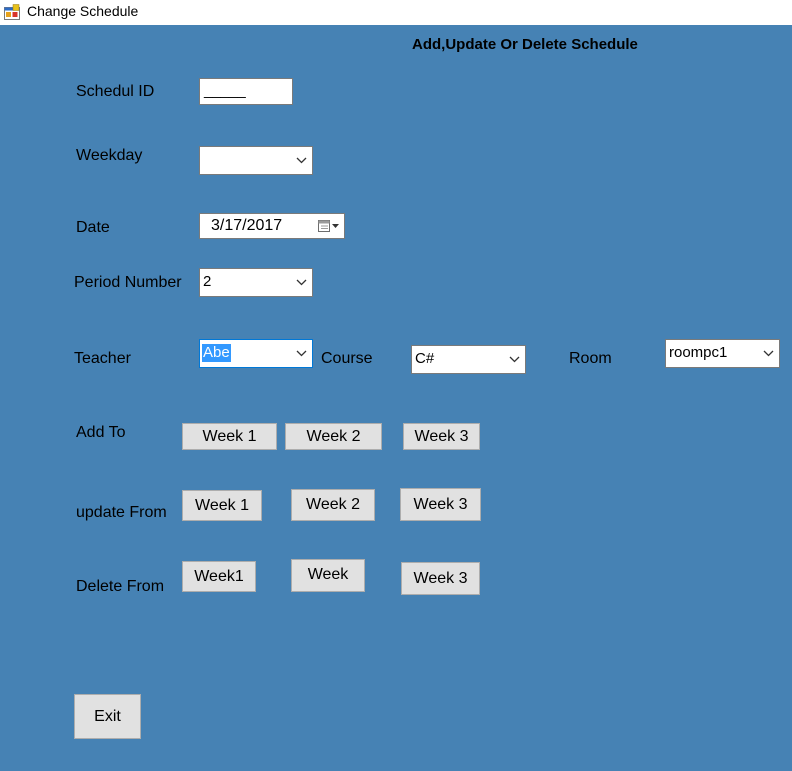  Describe the element at coordinates (468, 359) in the screenshot. I see `course-combobox: C#` at that location.